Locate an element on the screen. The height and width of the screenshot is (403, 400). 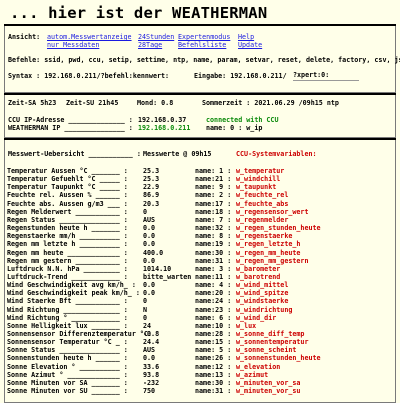
row-variable: w_minuten_vor_su is located at coordinates (268, 391).